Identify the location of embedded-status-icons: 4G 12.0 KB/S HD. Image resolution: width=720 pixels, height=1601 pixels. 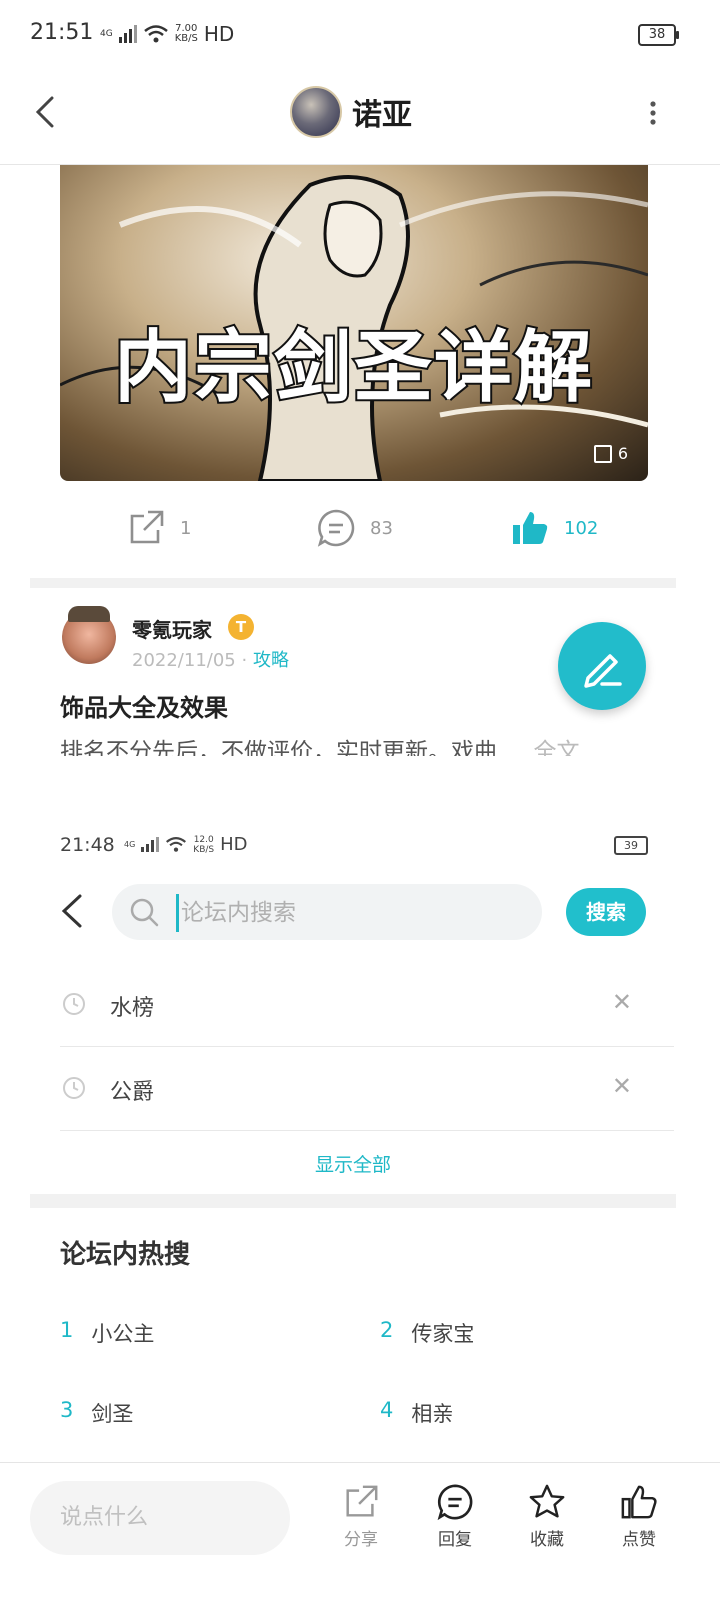
(186, 844).